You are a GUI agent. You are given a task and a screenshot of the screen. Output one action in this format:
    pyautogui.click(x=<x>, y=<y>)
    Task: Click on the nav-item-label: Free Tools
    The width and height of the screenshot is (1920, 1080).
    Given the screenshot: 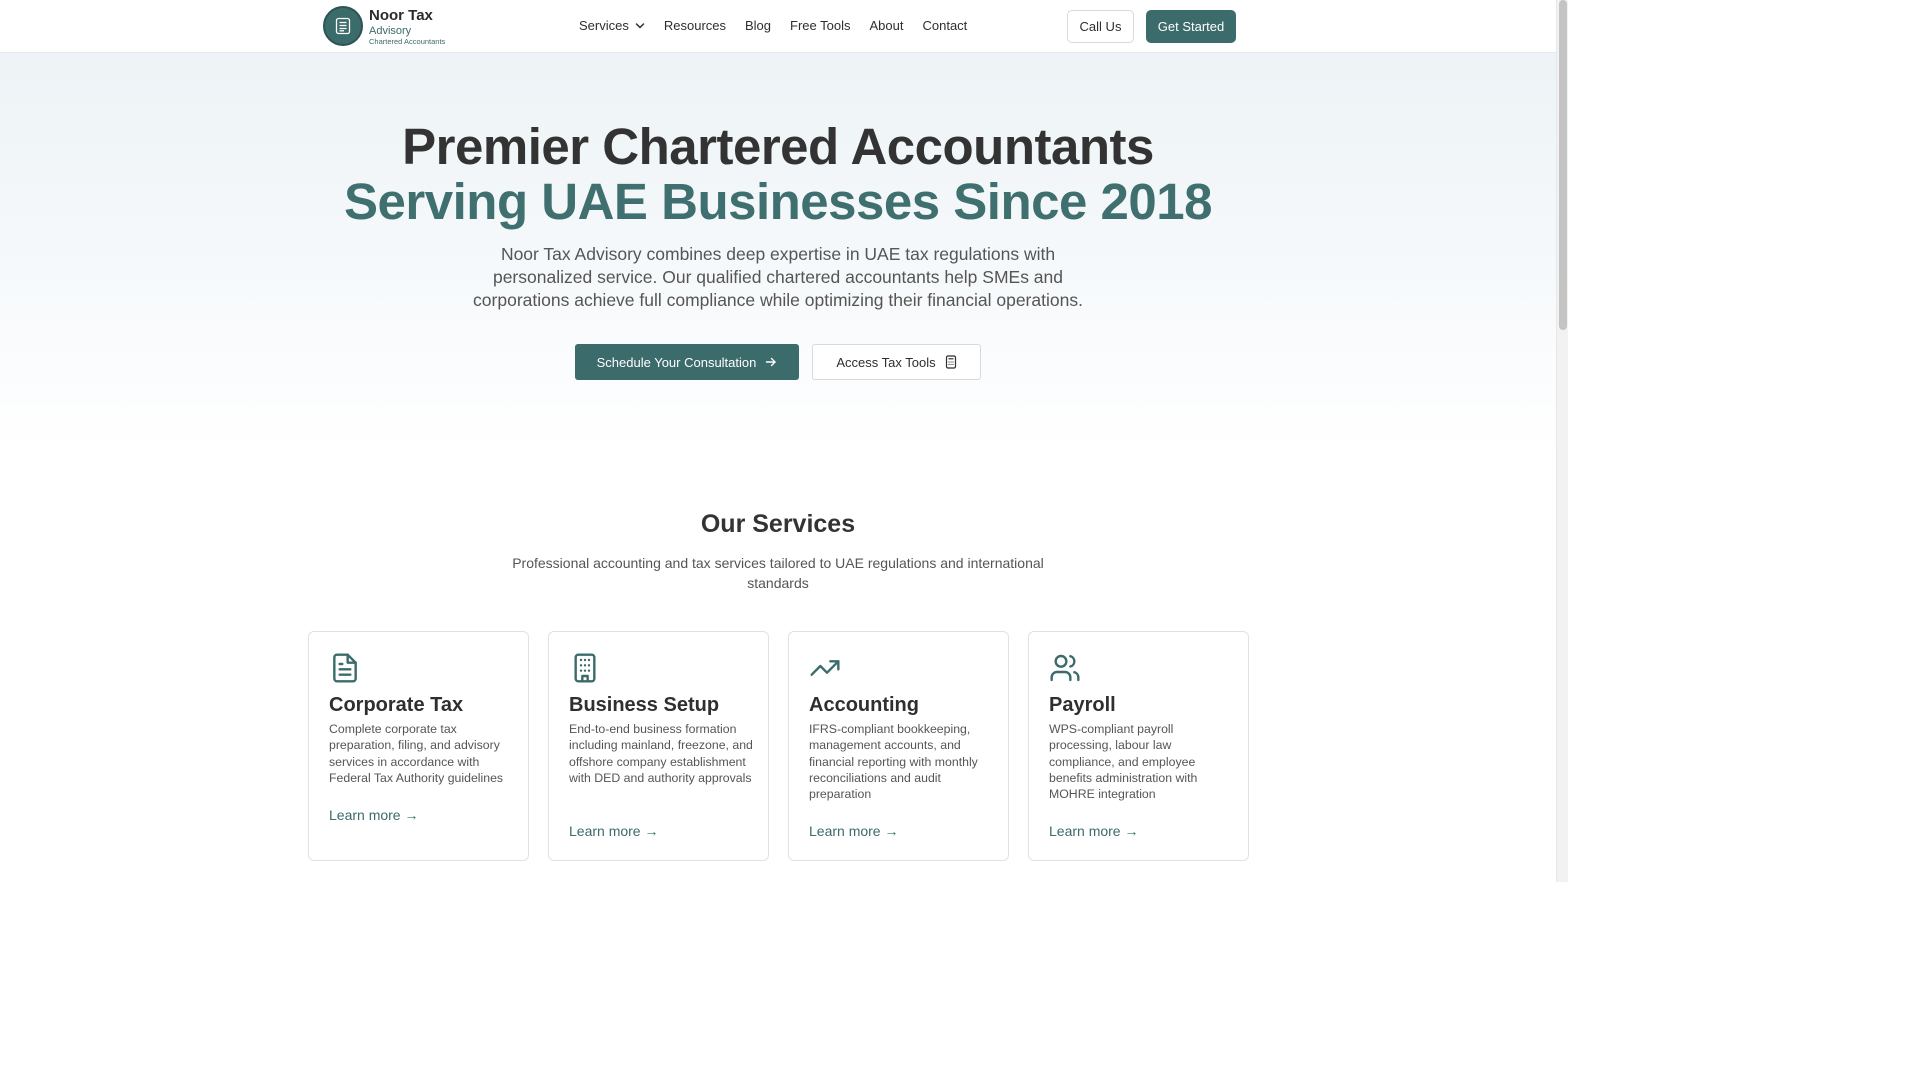 What is the action you would take?
    pyautogui.click(x=820, y=25)
    